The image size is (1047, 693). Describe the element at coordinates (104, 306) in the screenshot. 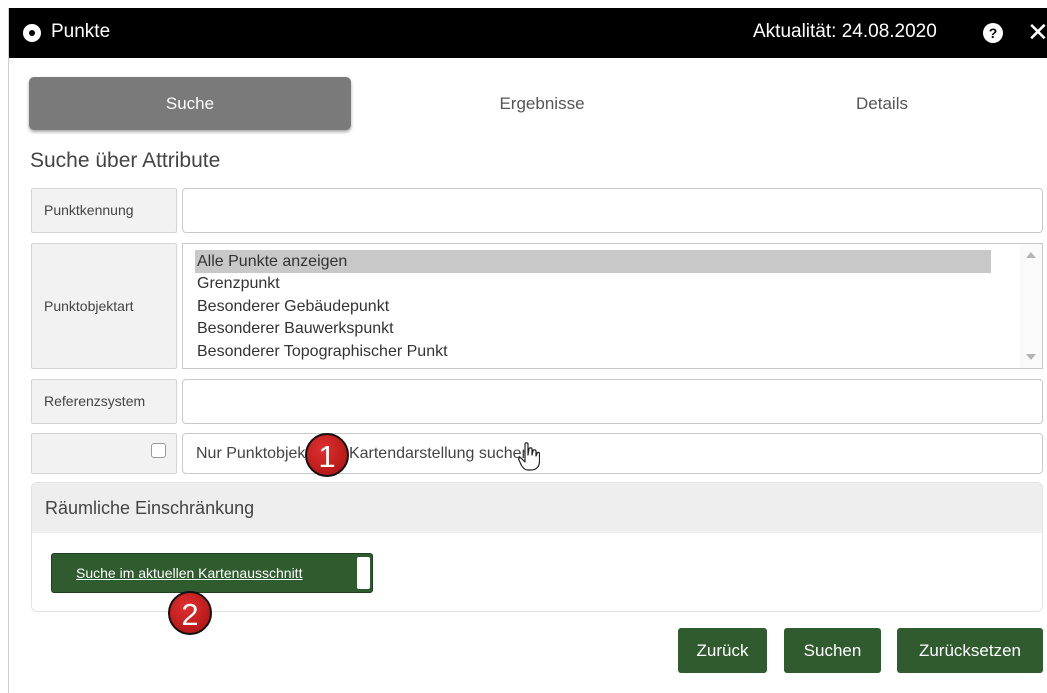

I see `punktobjektart-label: Punktobjektart` at that location.